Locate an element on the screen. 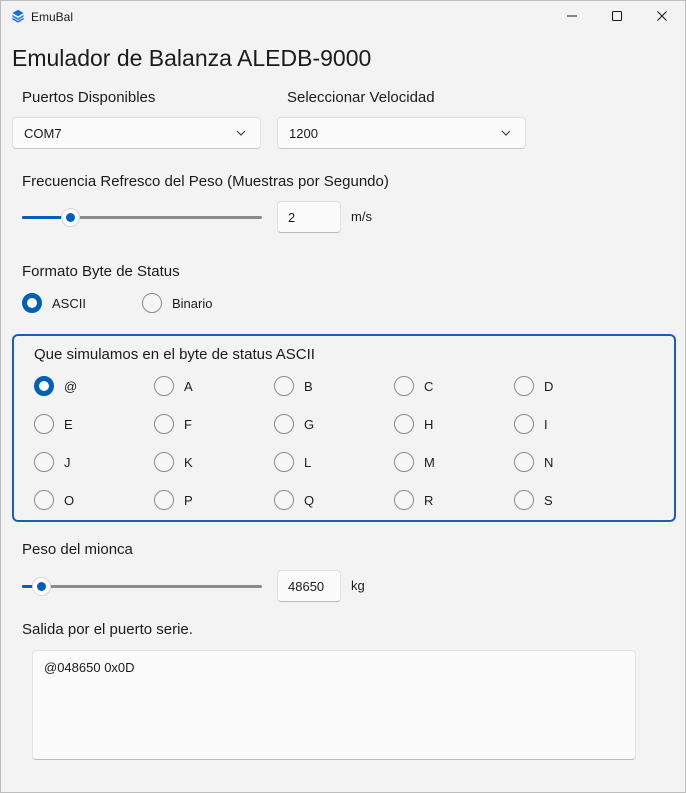  ascii-status-radio: R is located at coordinates (413, 500).